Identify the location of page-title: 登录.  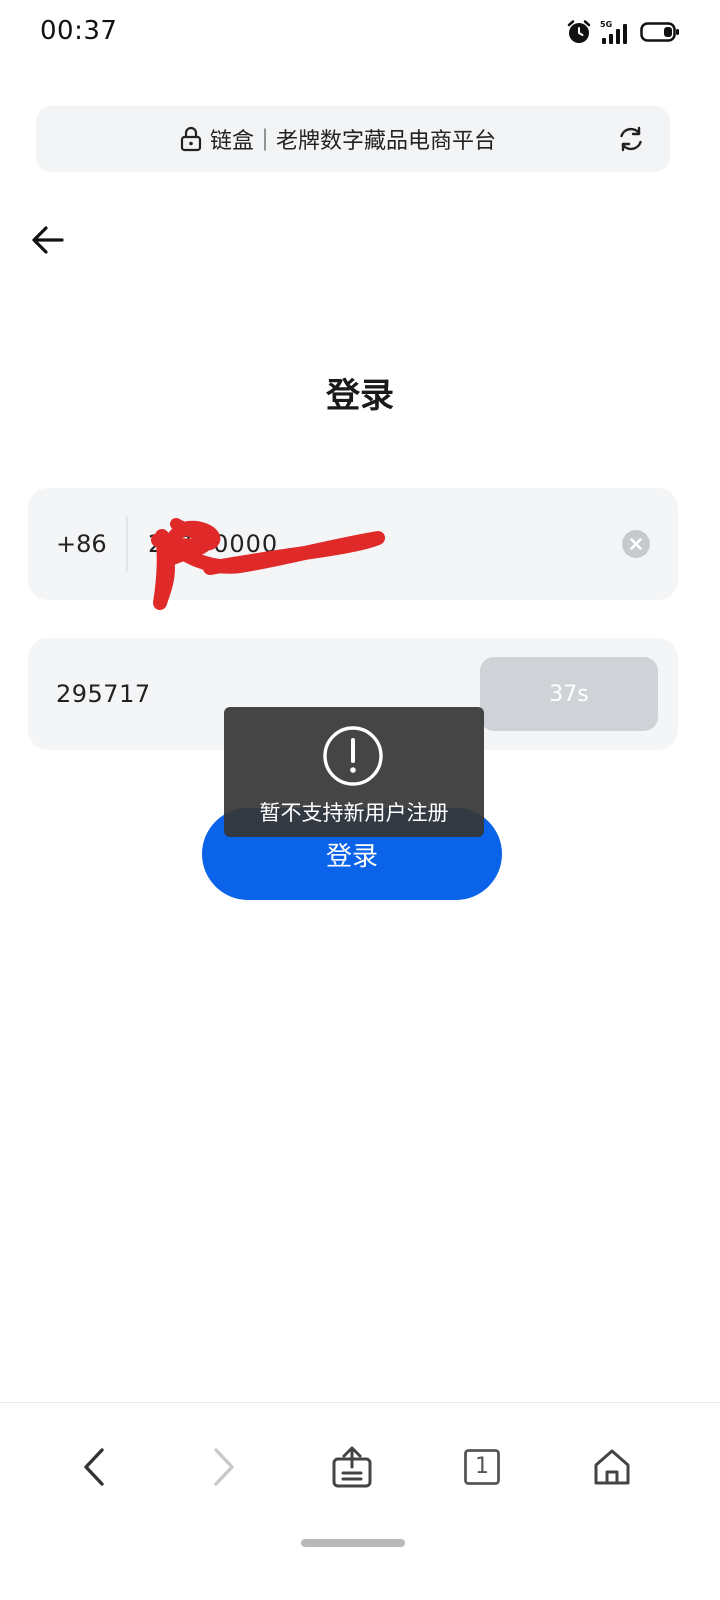
(360, 396).